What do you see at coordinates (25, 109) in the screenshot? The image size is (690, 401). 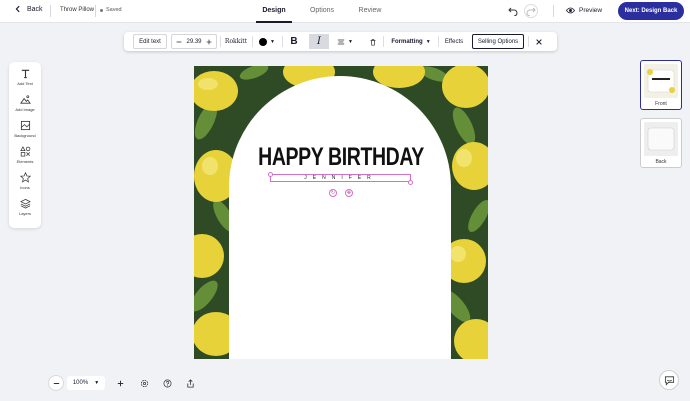 I see `sidebar-item-label: Add Image` at bounding box center [25, 109].